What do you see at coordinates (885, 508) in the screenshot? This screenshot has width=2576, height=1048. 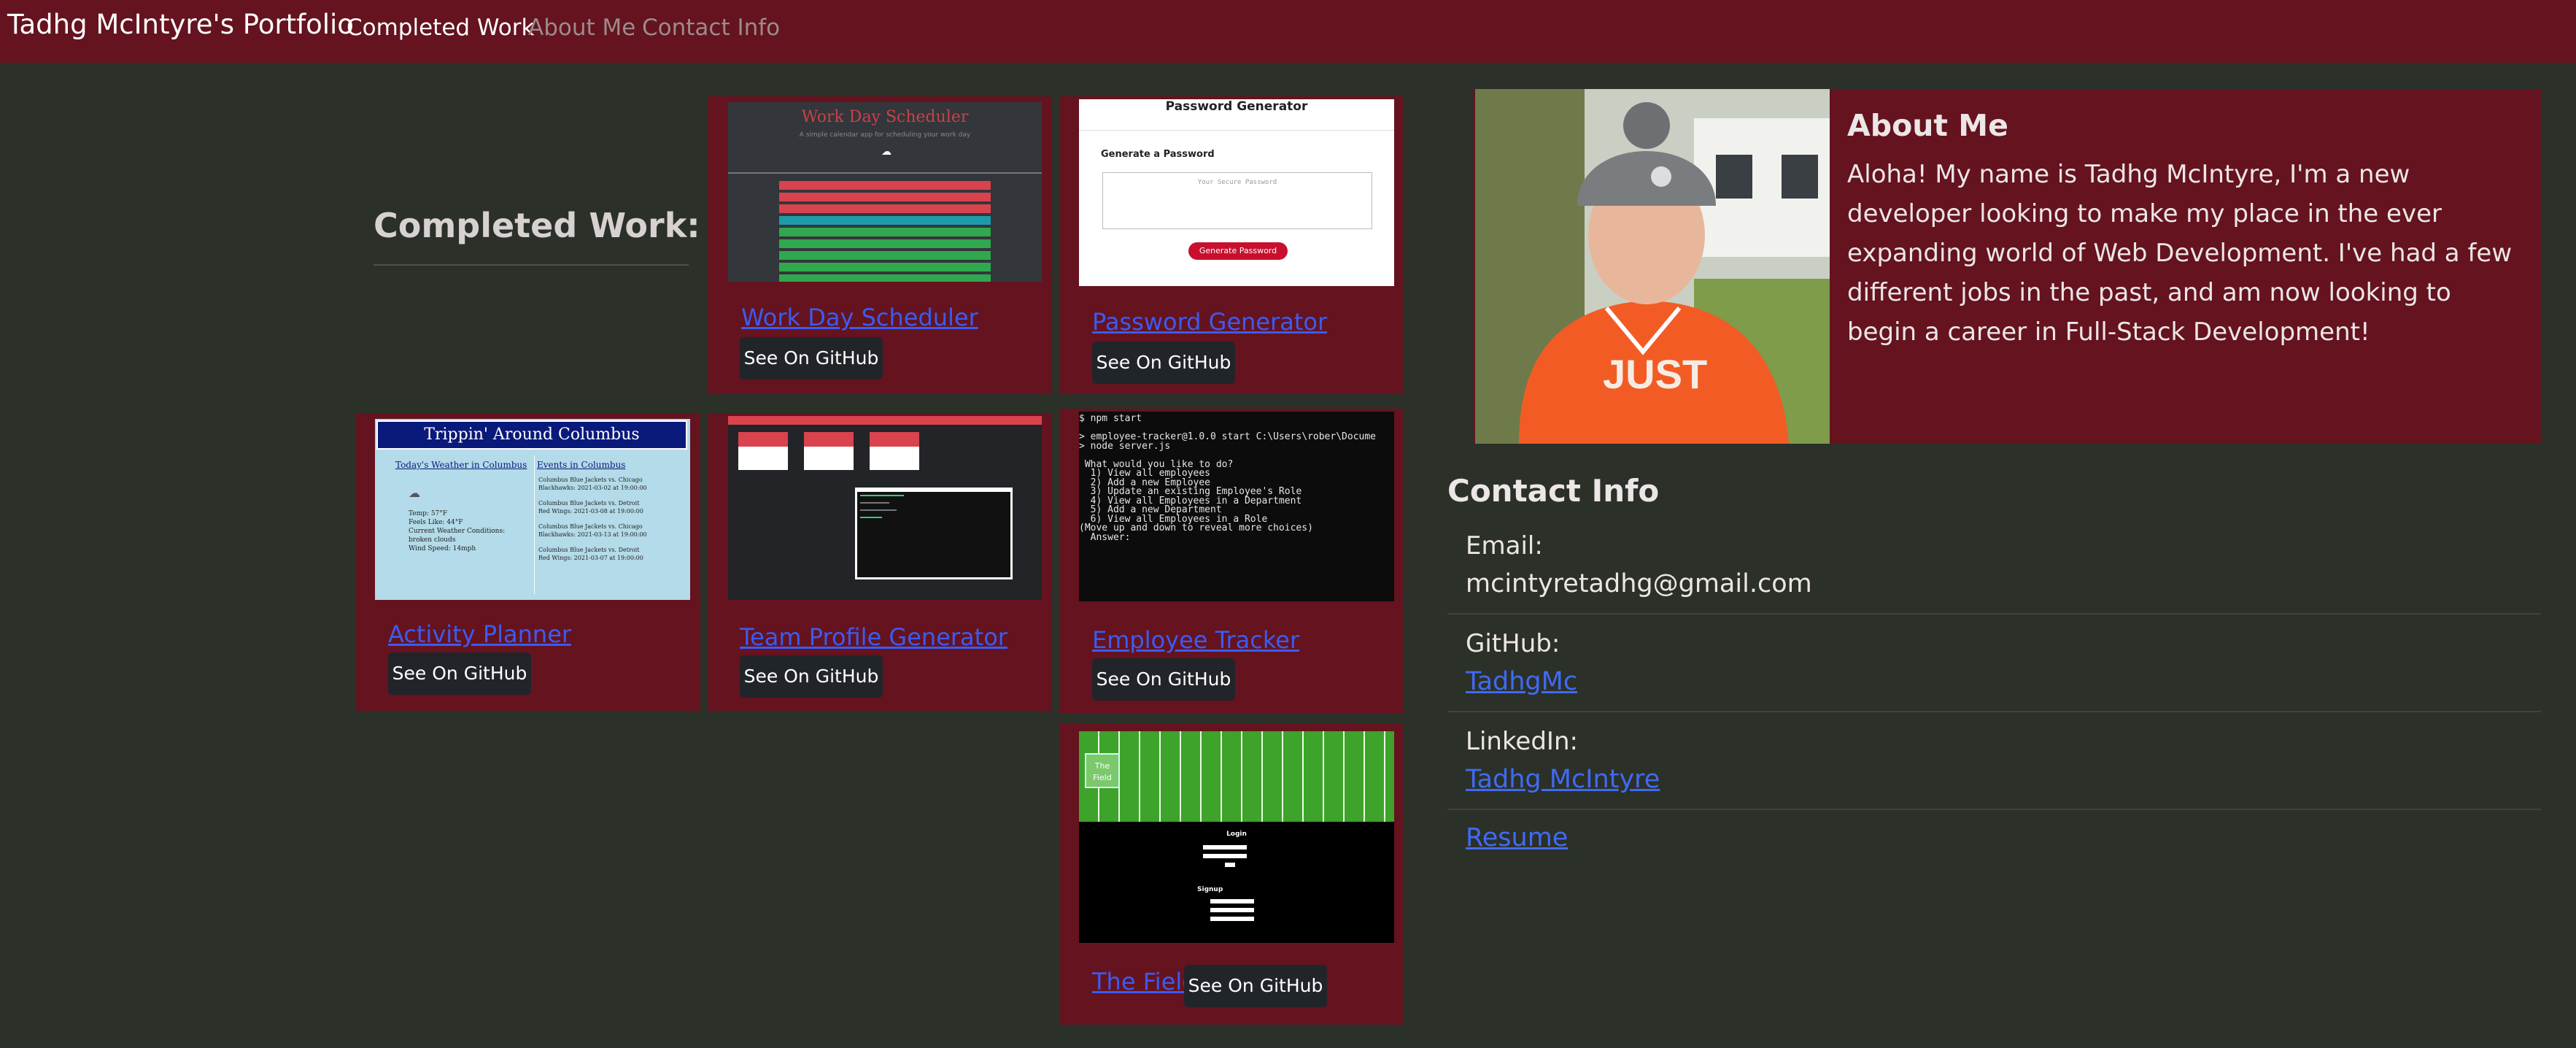 I see `team-profile-generator-screenshot` at bounding box center [885, 508].